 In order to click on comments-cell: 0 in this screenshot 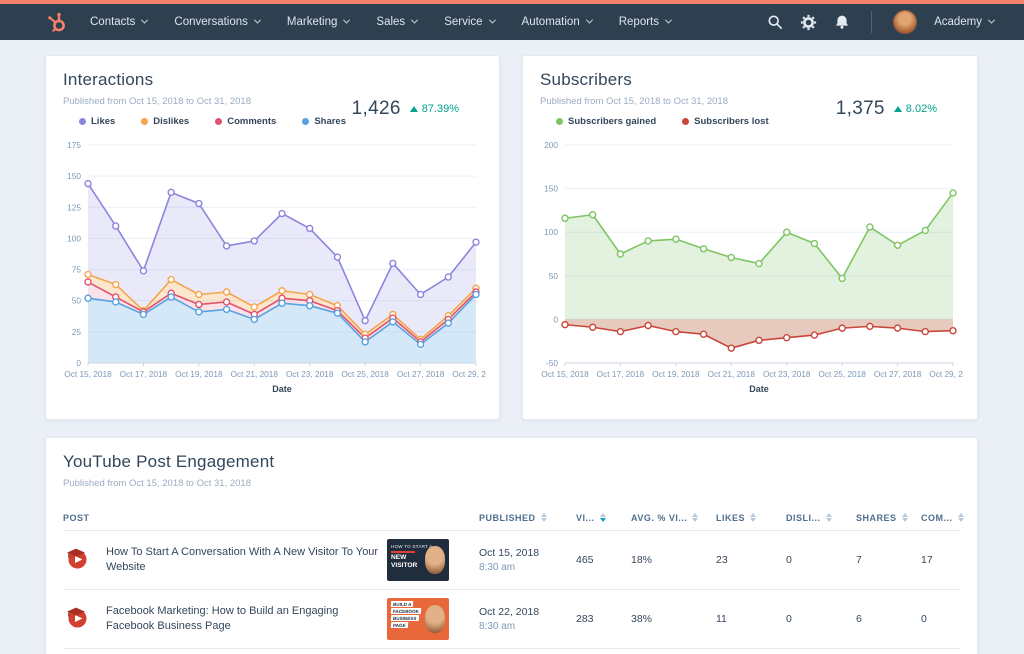, I will do `click(924, 619)`.